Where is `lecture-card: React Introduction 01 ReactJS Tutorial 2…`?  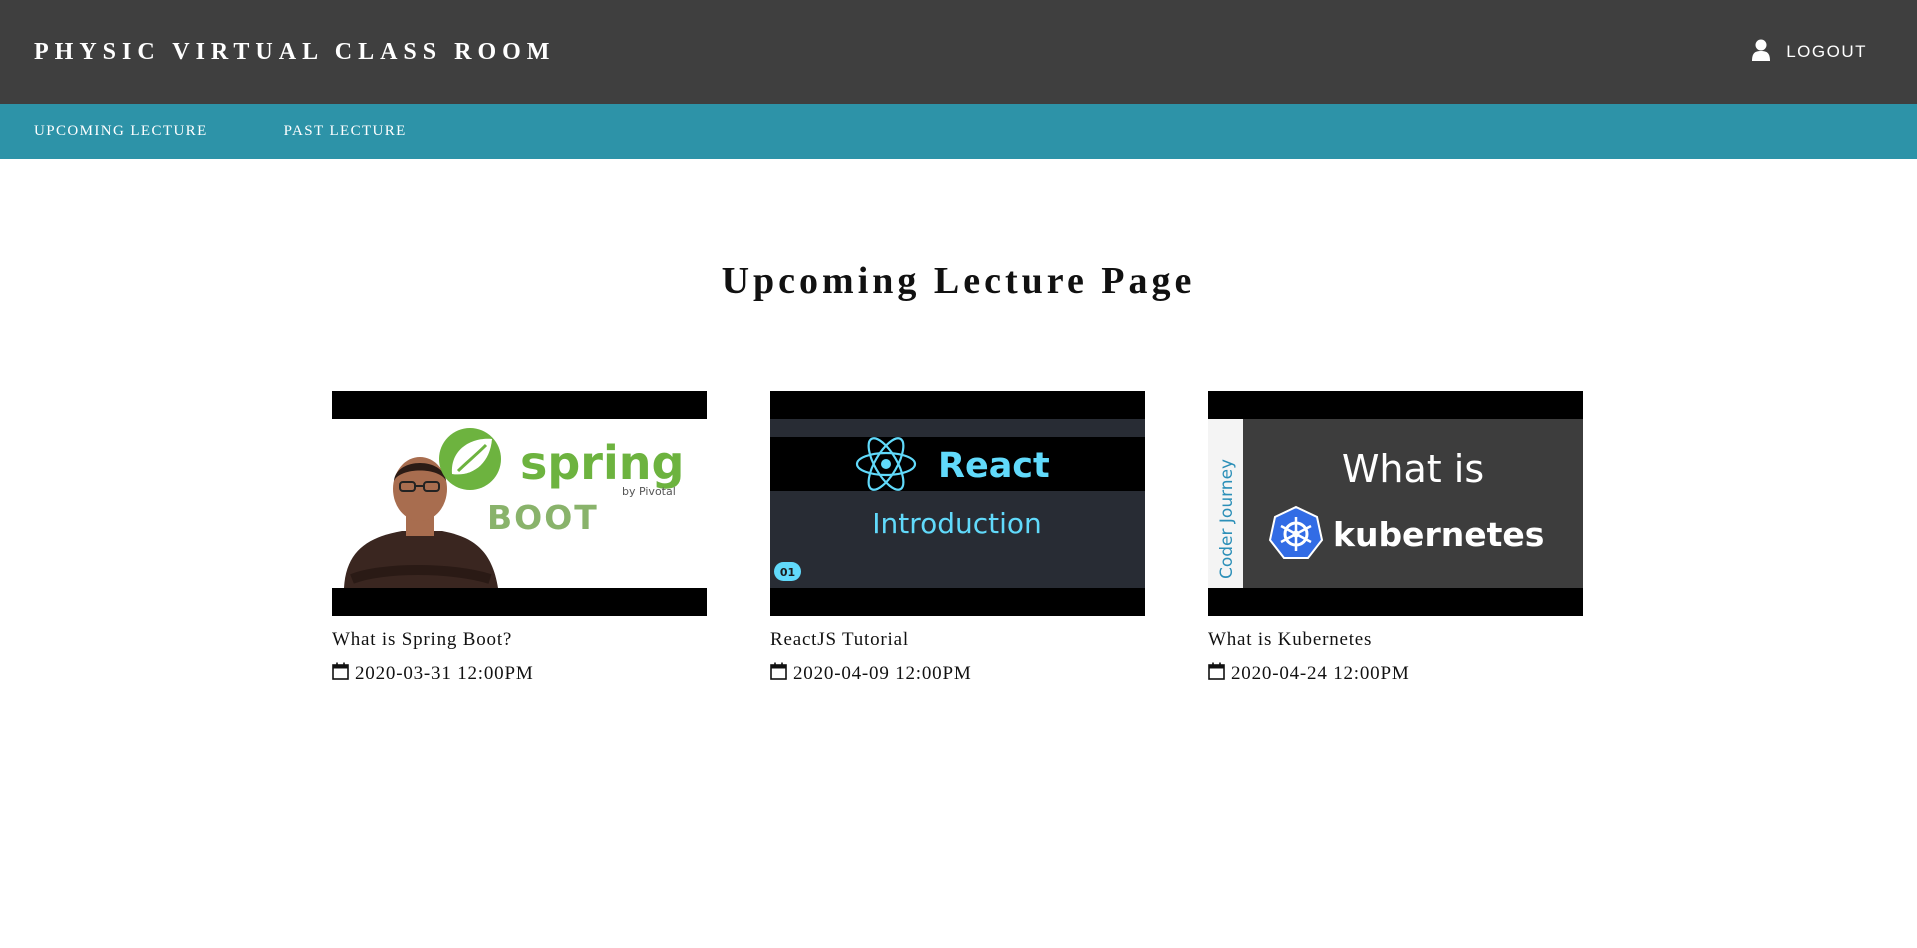 lecture-card: React Introduction 01 ReactJS Tutorial 2… is located at coordinates (957, 538).